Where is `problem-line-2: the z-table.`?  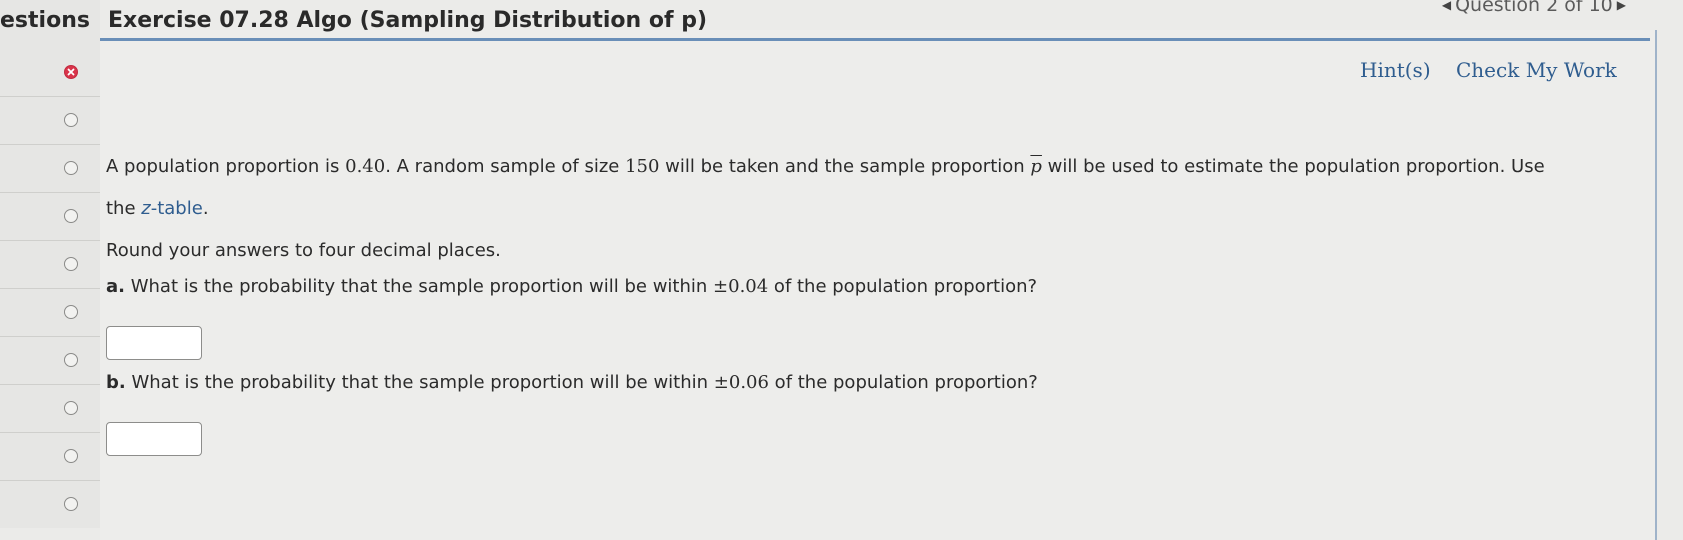
problem-line-2: the z-table. is located at coordinates (157, 208).